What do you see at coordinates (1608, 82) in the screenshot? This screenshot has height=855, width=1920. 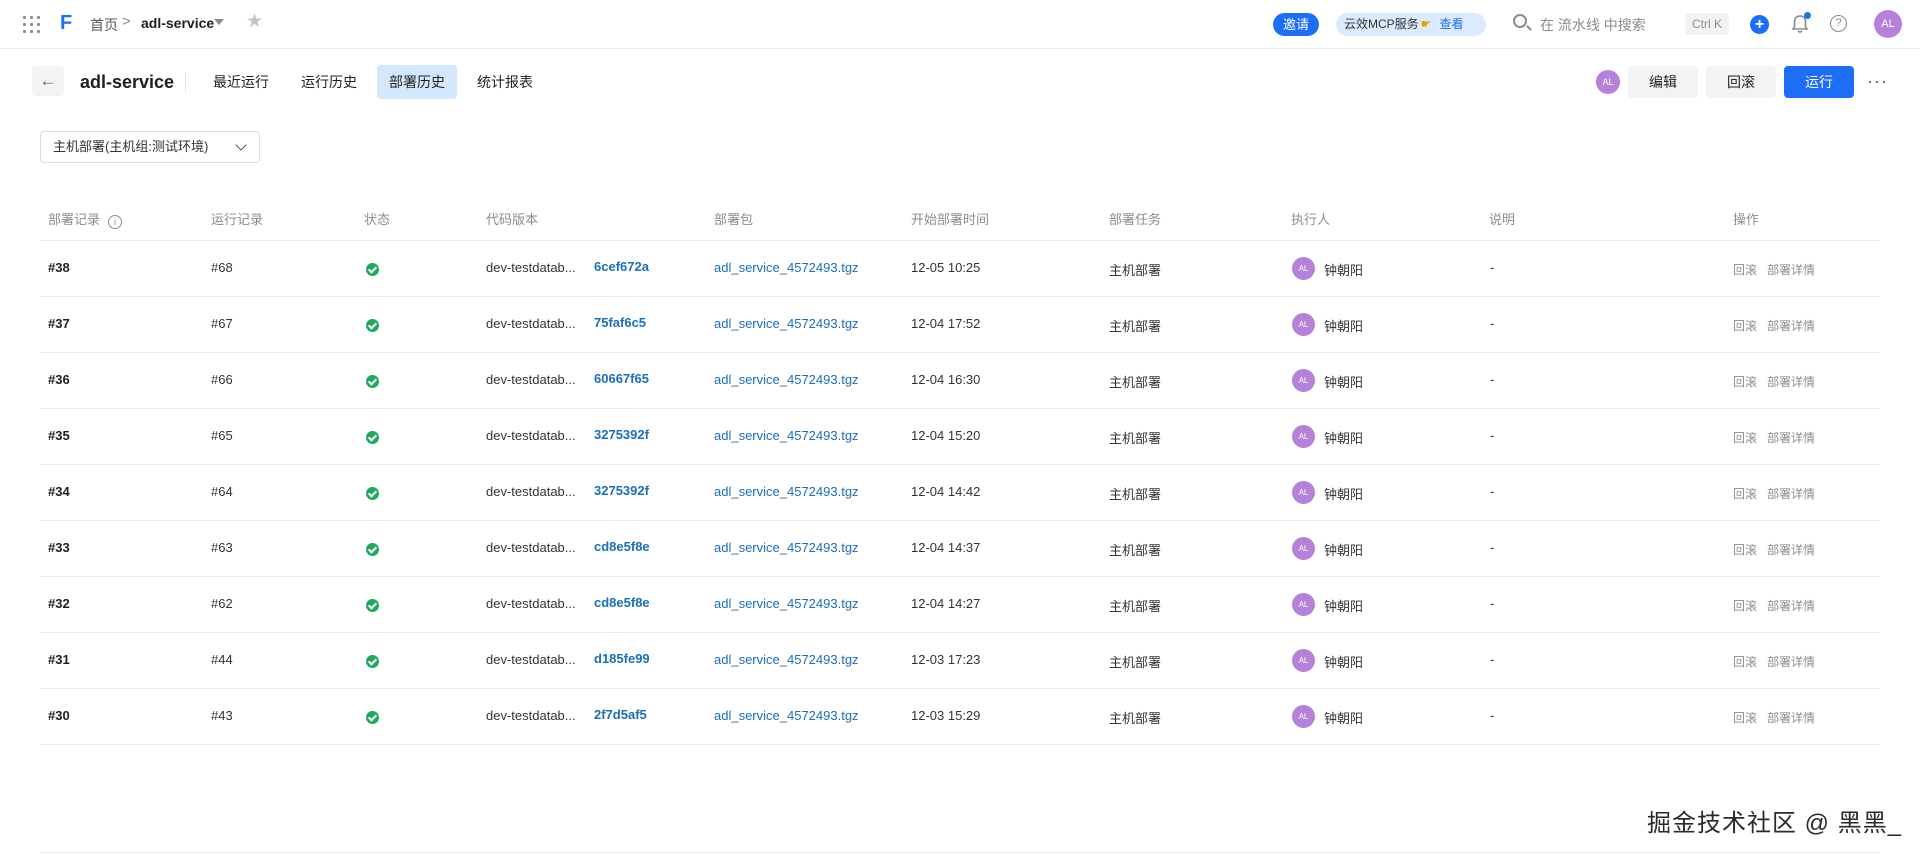 I see `owner-avatar: AL` at bounding box center [1608, 82].